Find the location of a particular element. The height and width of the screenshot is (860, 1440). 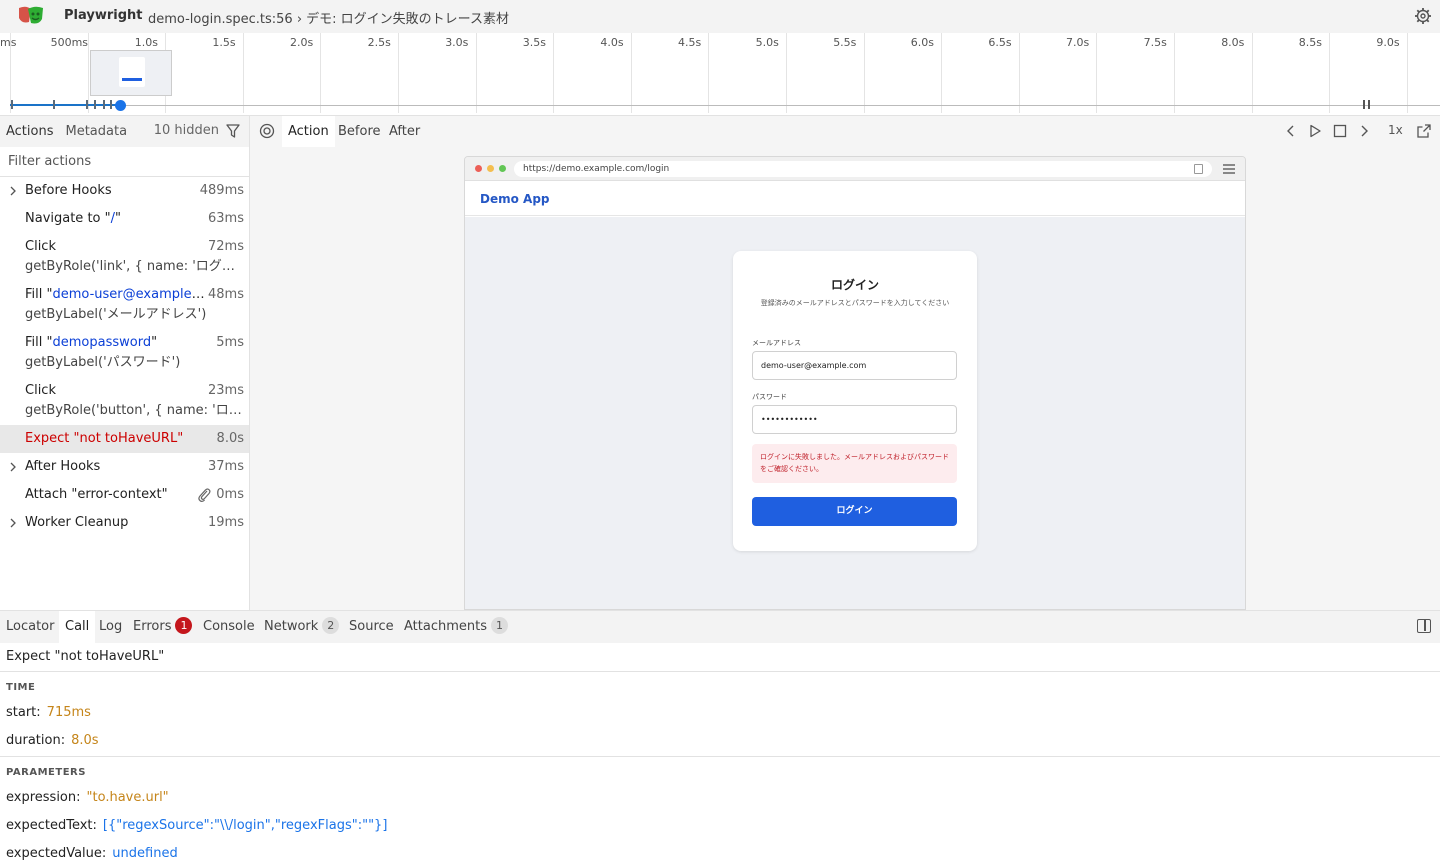

action-duration: 63ms is located at coordinates (226, 218).